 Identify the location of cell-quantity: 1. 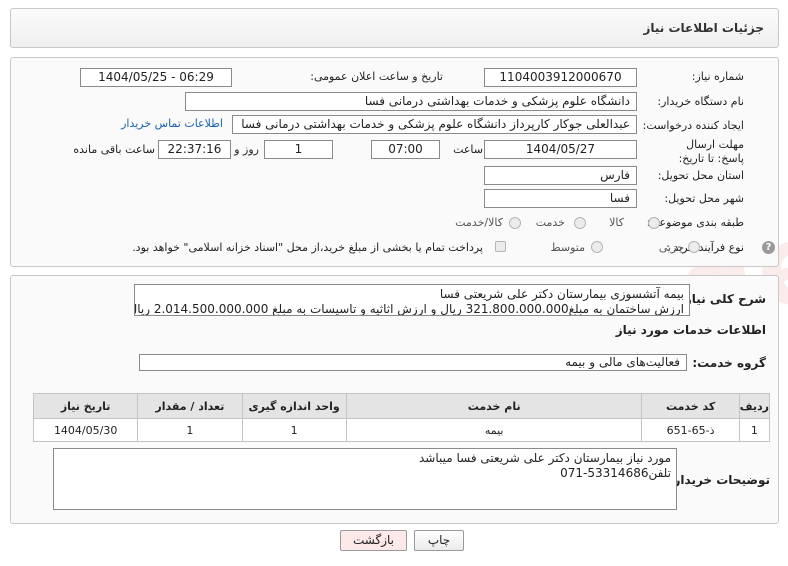
(190, 430).